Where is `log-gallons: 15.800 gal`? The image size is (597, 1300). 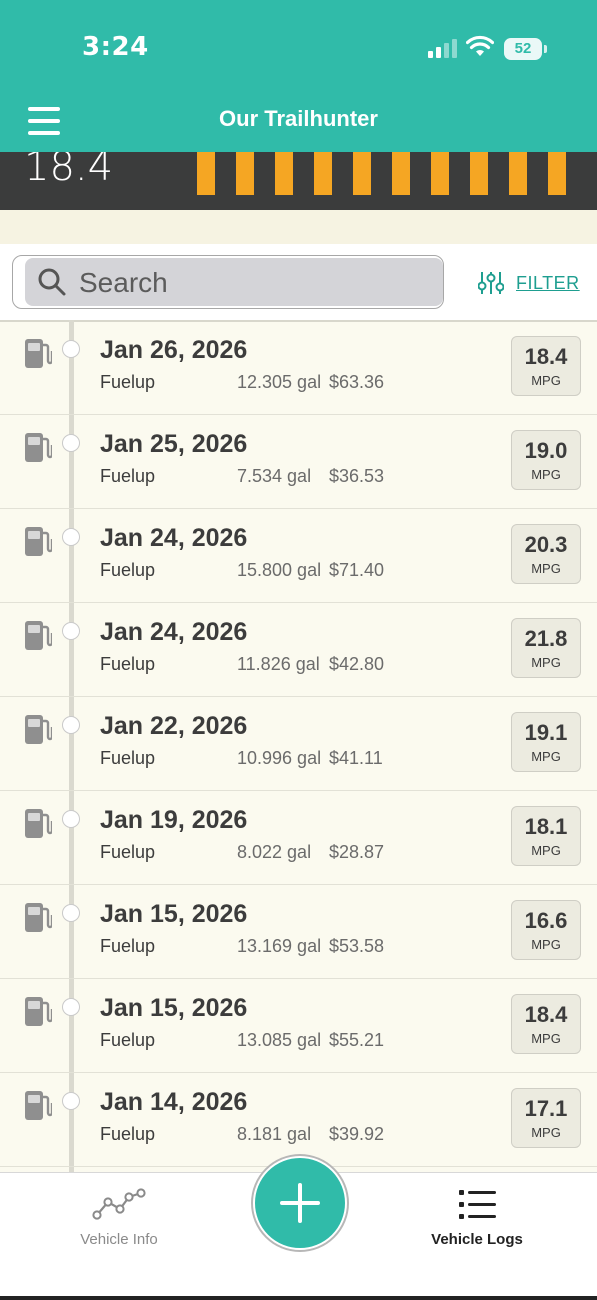 log-gallons: 15.800 gal is located at coordinates (279, 570).